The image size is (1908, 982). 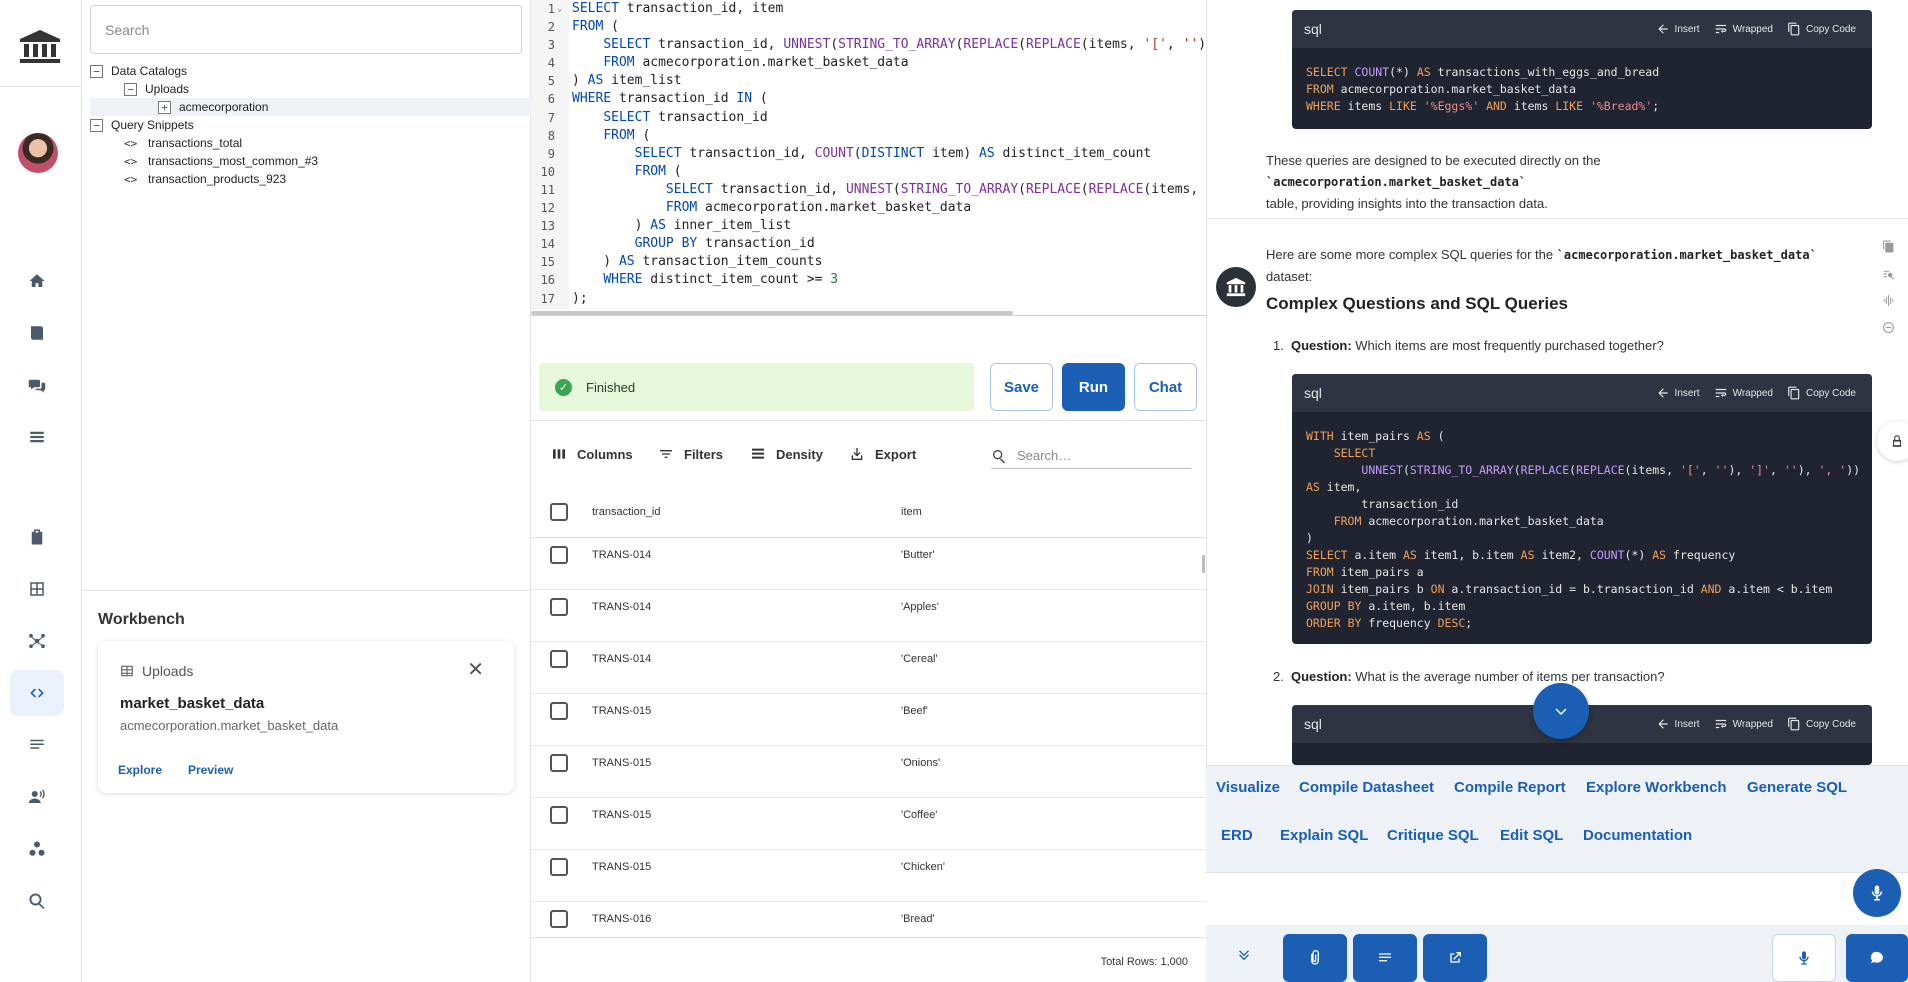 What do you see at coordinates (882, 454) in the screenshot?
I see `export-button: Export` at bounding box center [882, 454].